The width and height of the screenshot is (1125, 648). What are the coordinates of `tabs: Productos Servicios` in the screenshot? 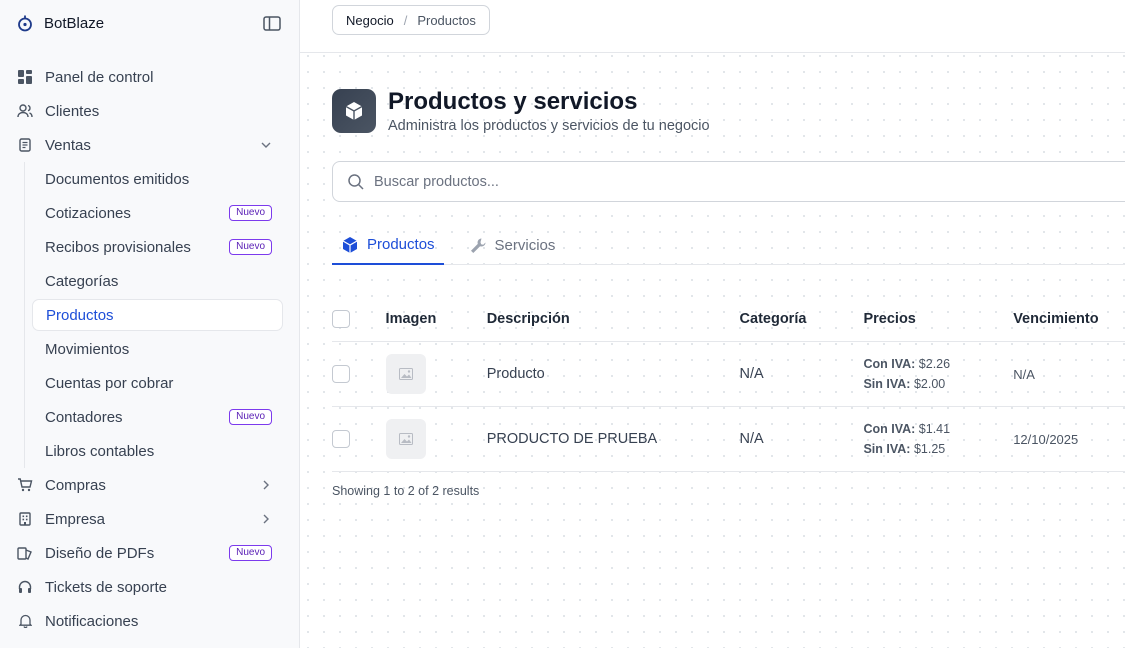 It's located at (728, 245).